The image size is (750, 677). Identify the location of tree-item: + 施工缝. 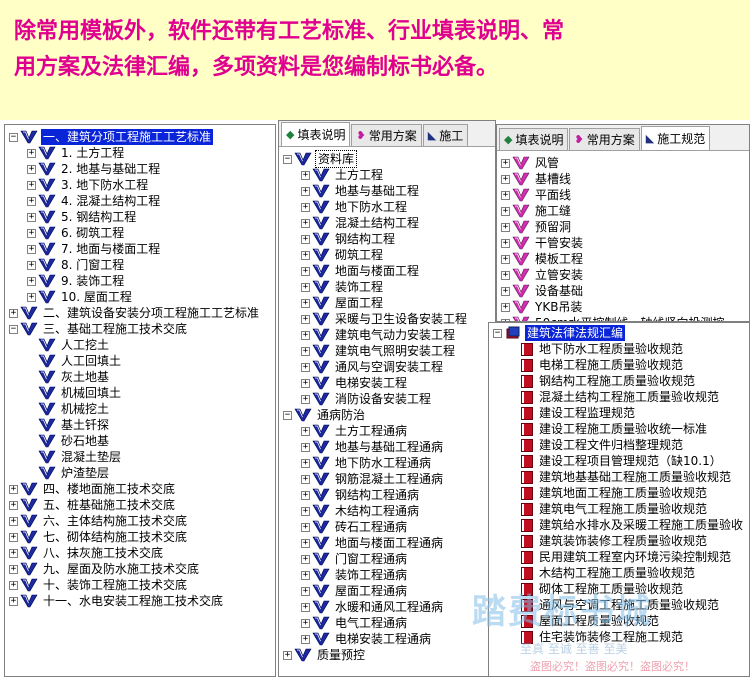
(625, 211).